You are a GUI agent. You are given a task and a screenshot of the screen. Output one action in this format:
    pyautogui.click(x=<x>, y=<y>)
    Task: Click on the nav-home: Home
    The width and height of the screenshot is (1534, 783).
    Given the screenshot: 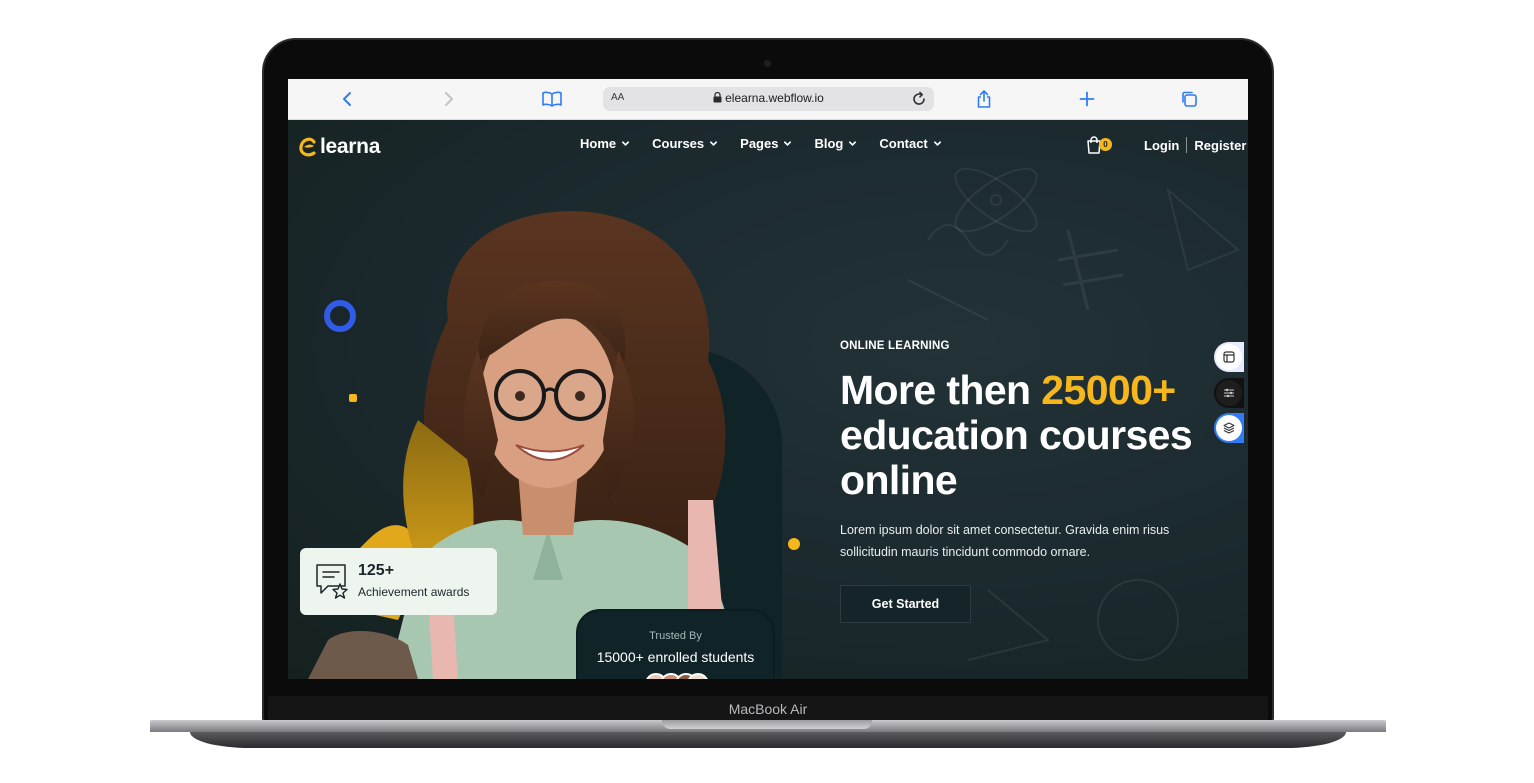 What is the action you would take?
    pyautogui.click(x=605, y=143)
    